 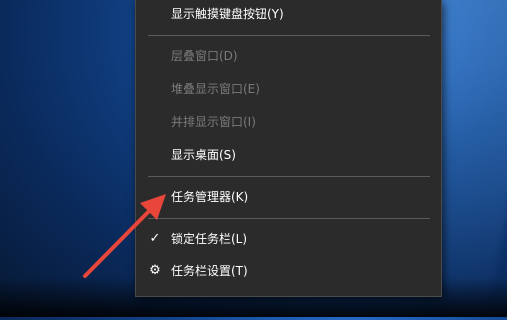 I want to click on menu-item-label: 锁定任务栏(L), so click(x=209, y=239).